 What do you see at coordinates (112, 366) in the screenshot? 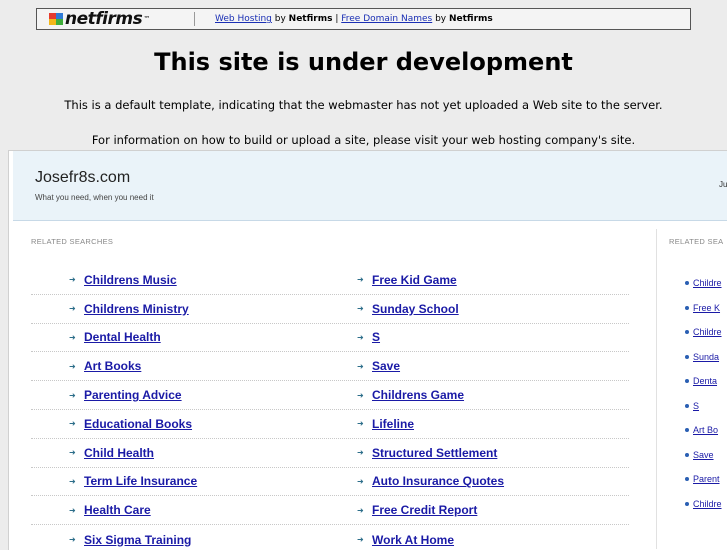
I see `search-link: Art Books` at bounding box center [112, 366].